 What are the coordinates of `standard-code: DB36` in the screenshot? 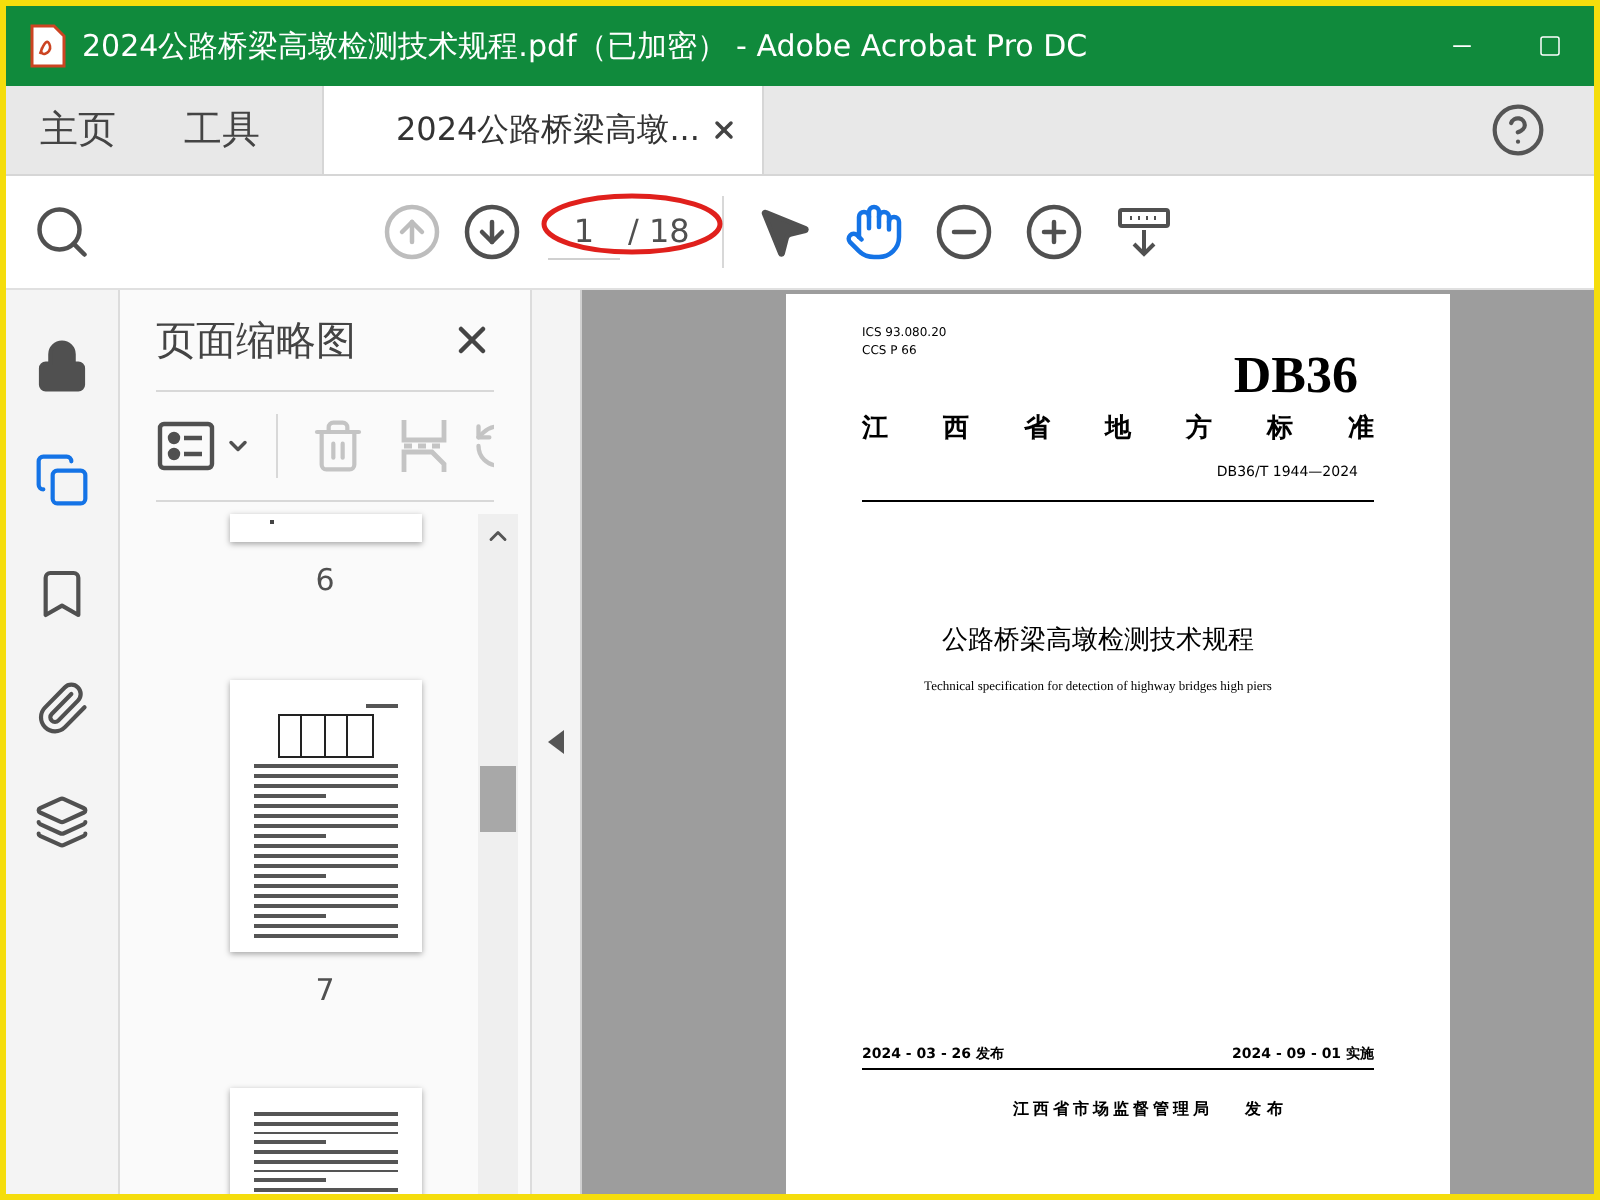 It's located at (1295, 376).